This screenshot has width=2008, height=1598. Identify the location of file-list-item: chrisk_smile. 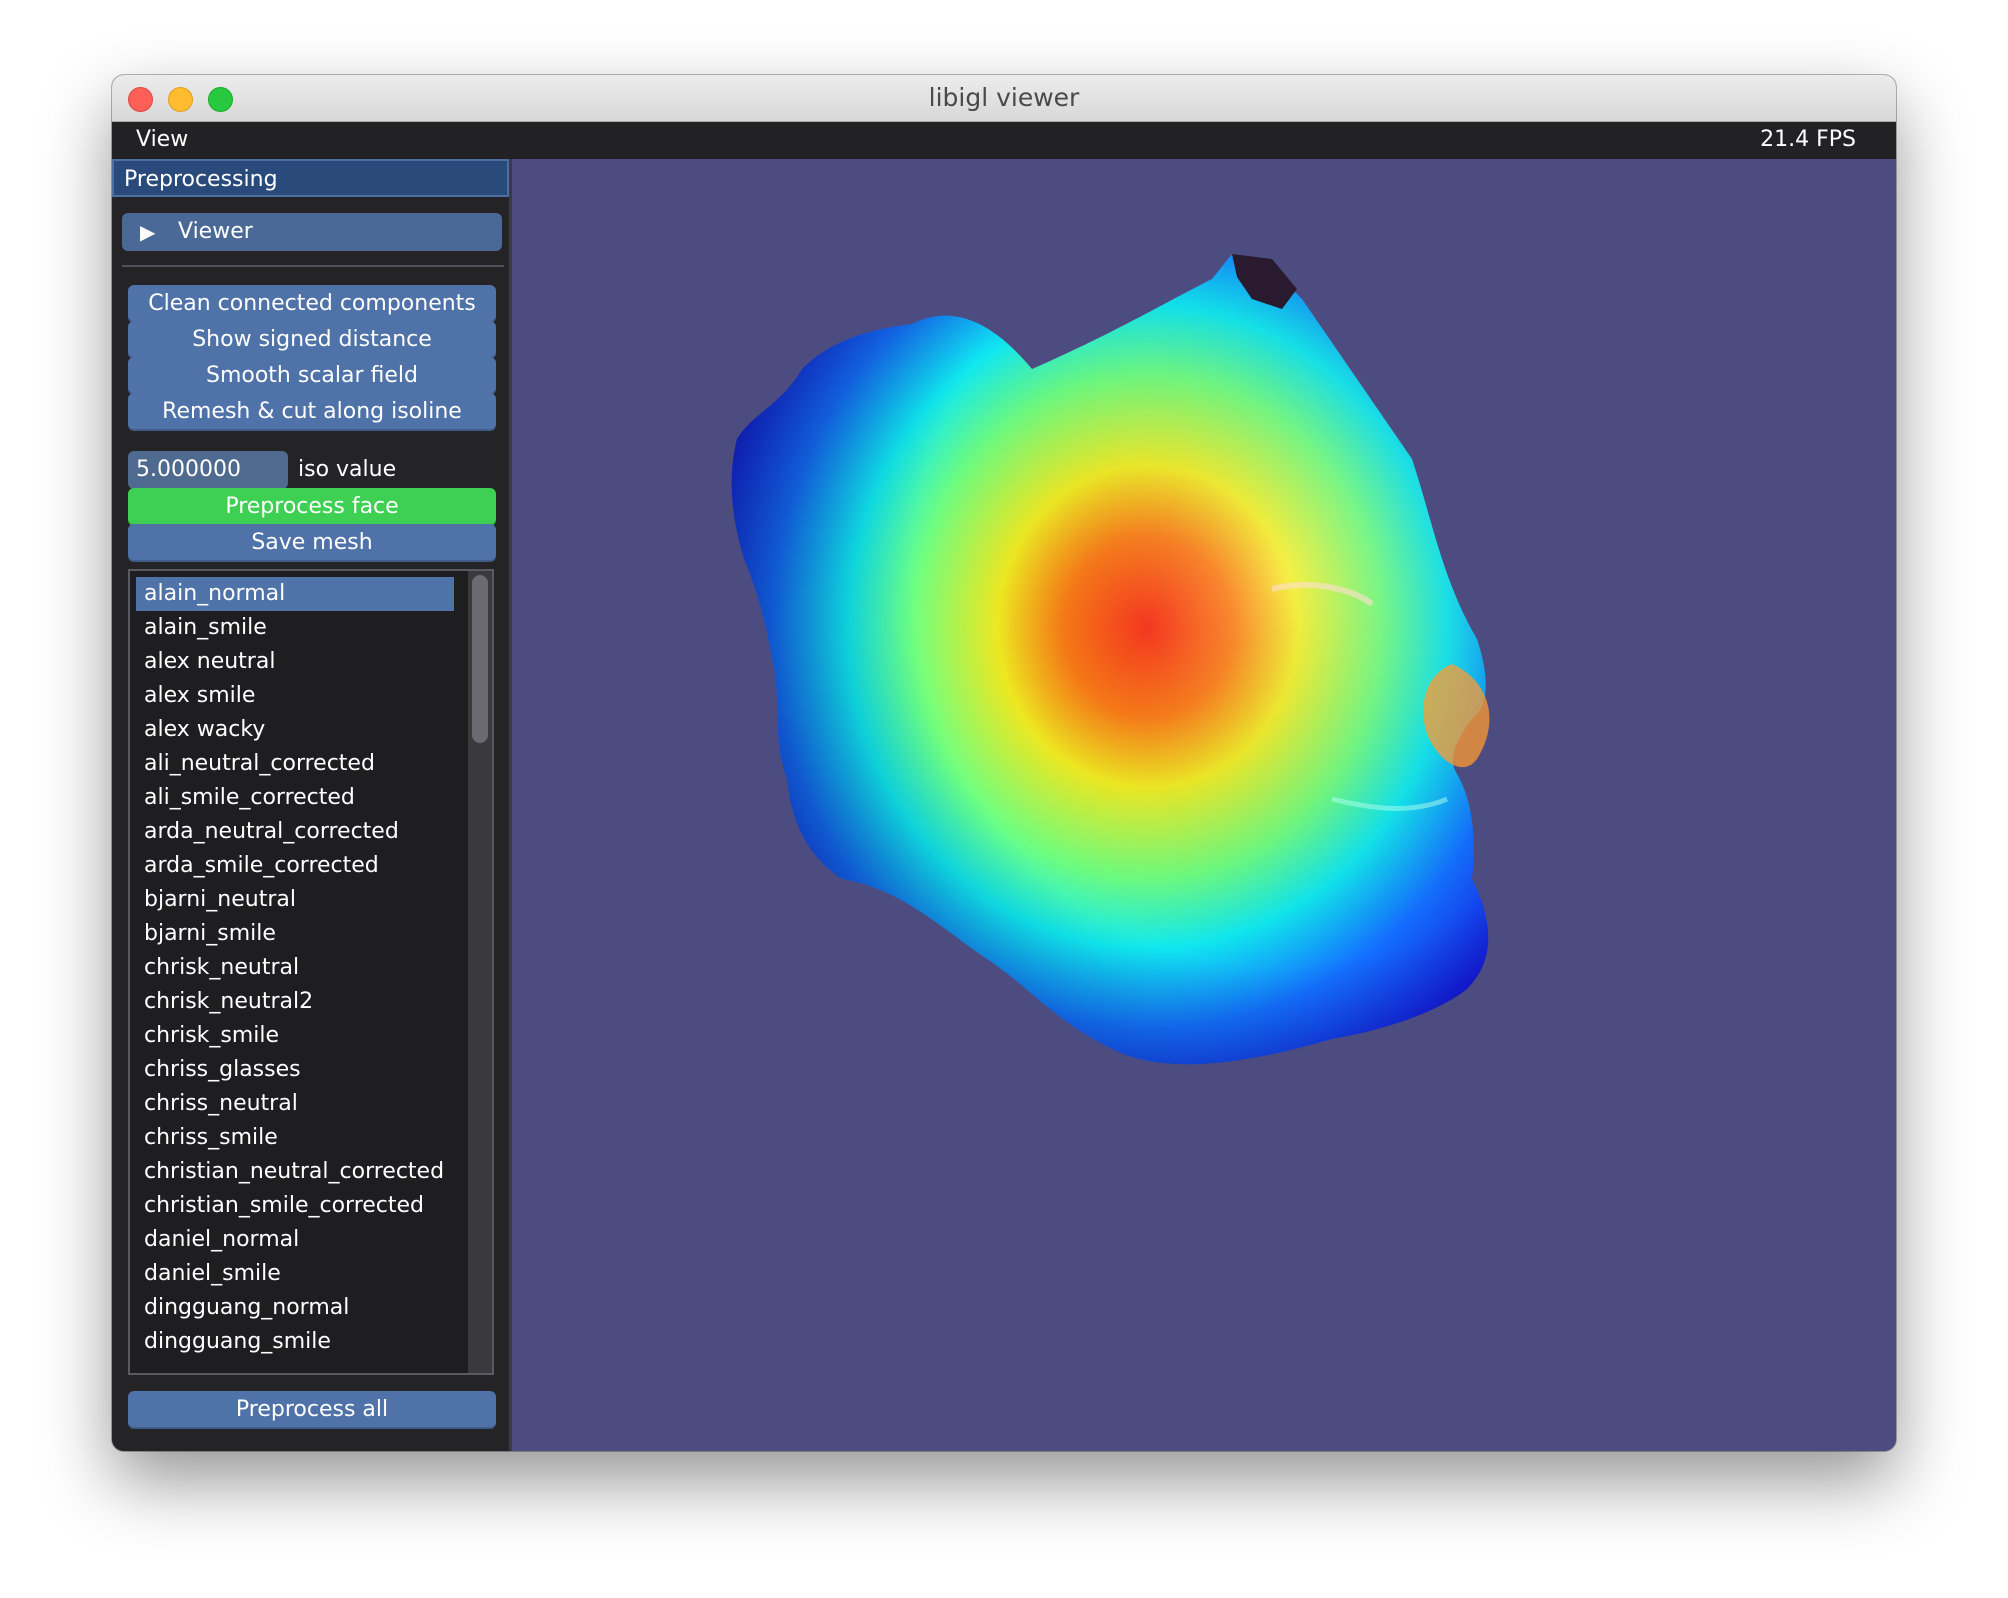
(295, 1036).